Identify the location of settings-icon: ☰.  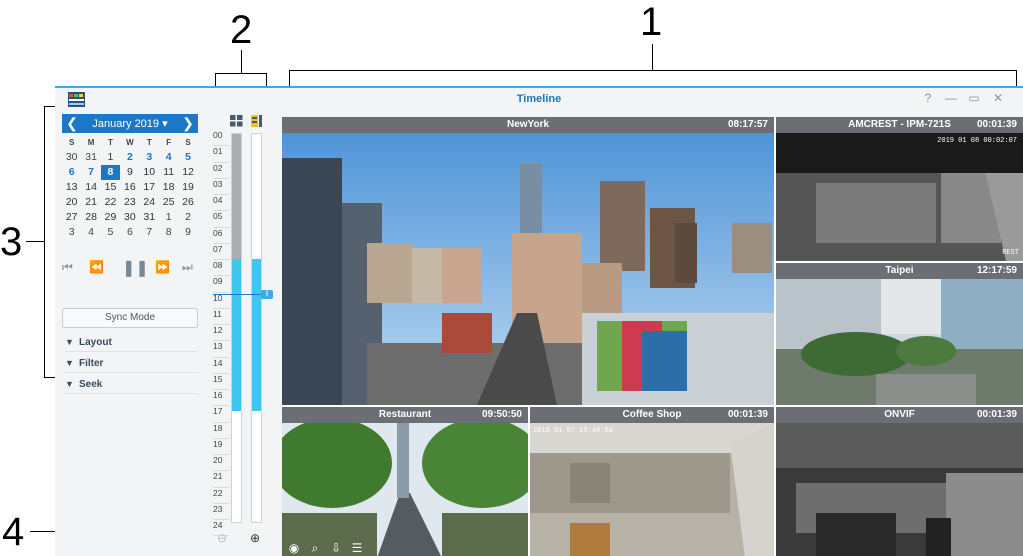
(357, 548).